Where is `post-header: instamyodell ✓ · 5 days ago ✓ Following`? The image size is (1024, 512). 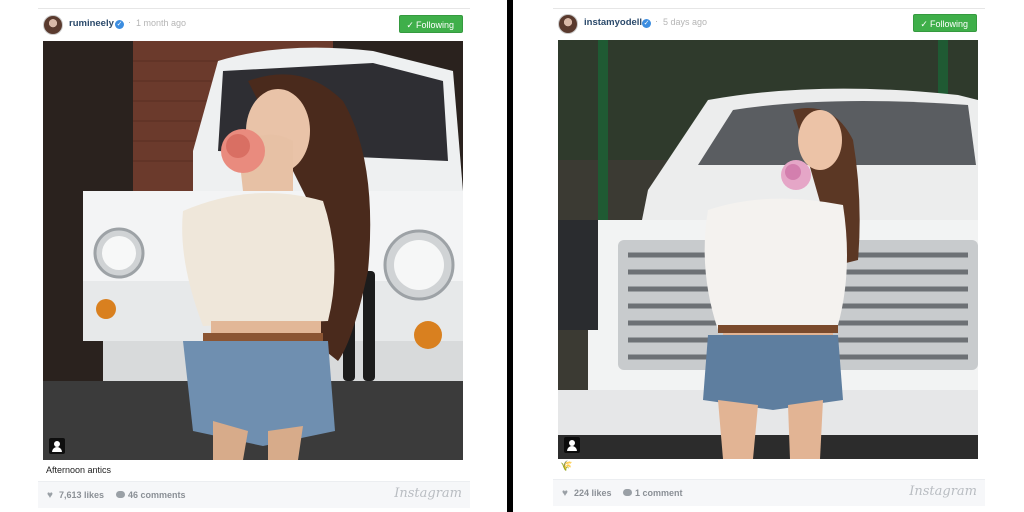
post-header: instamyodell ✓ · 5 days ago ✓ Following is located at coordinates (769, 24).